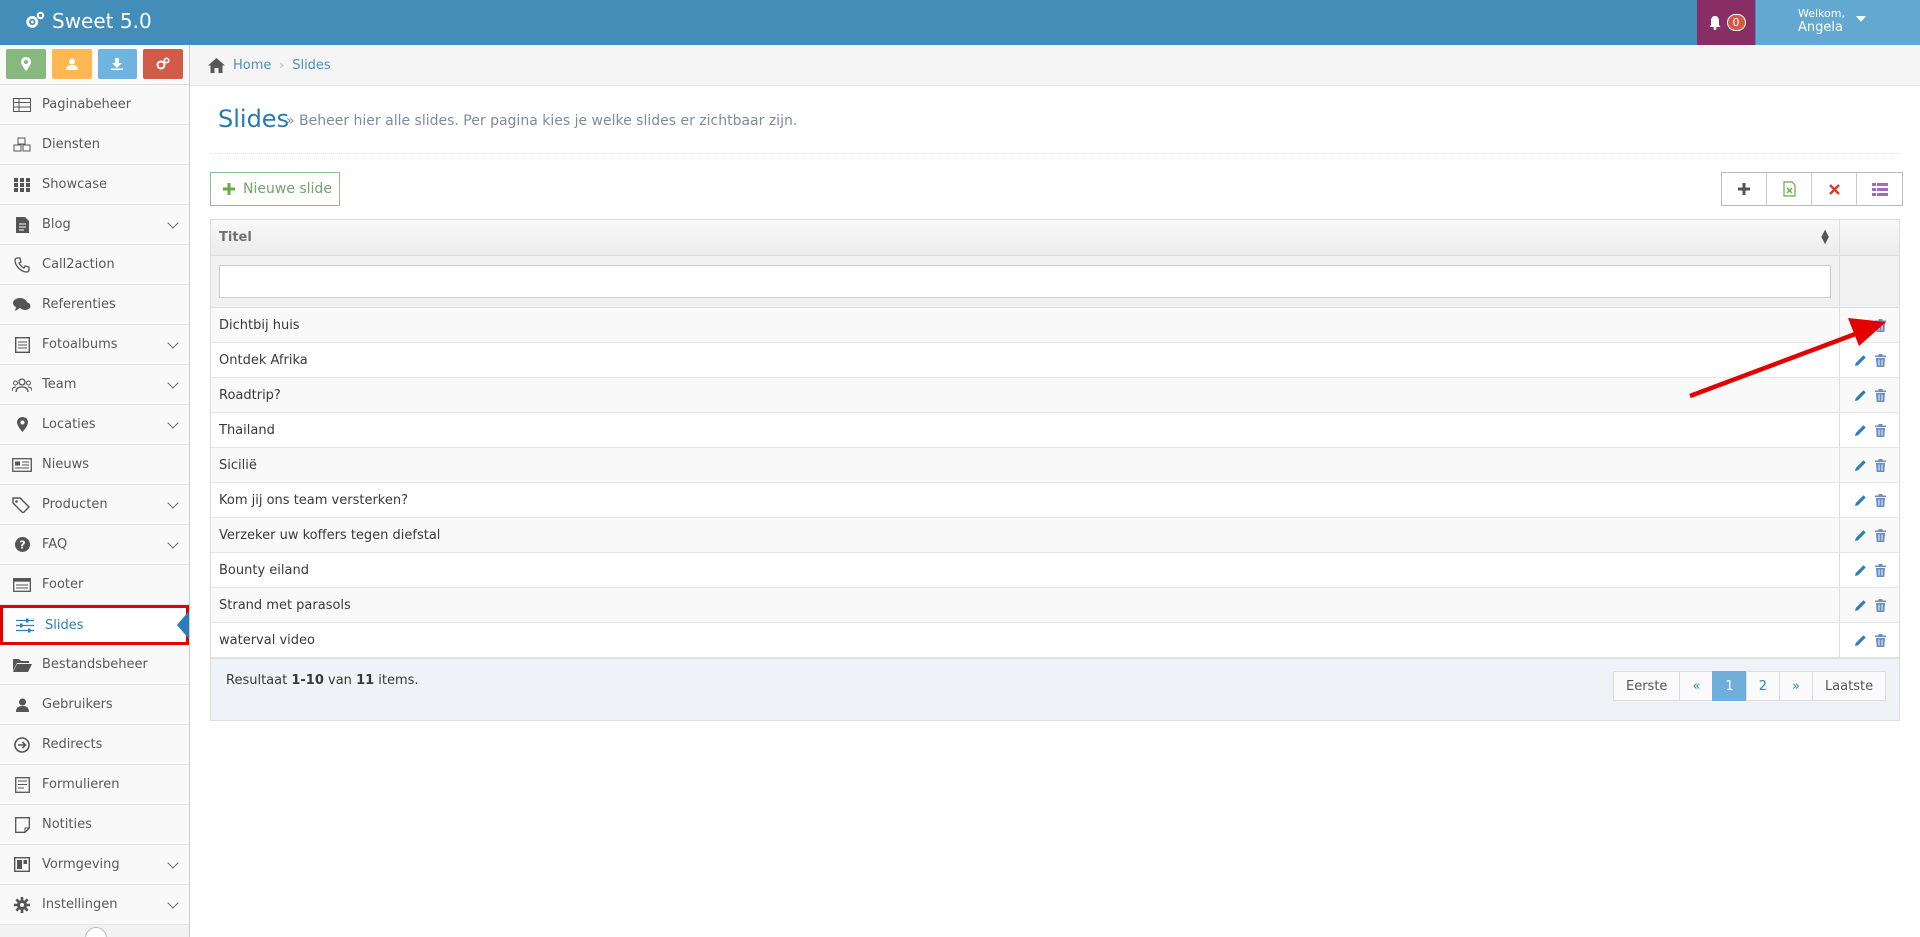 This screenshot has width=1920, height=937. What do you see at coordinates (55, 544) in the screenshot?
I see `sidebar-item-label: FAQ` at bounding box center [55, 544].